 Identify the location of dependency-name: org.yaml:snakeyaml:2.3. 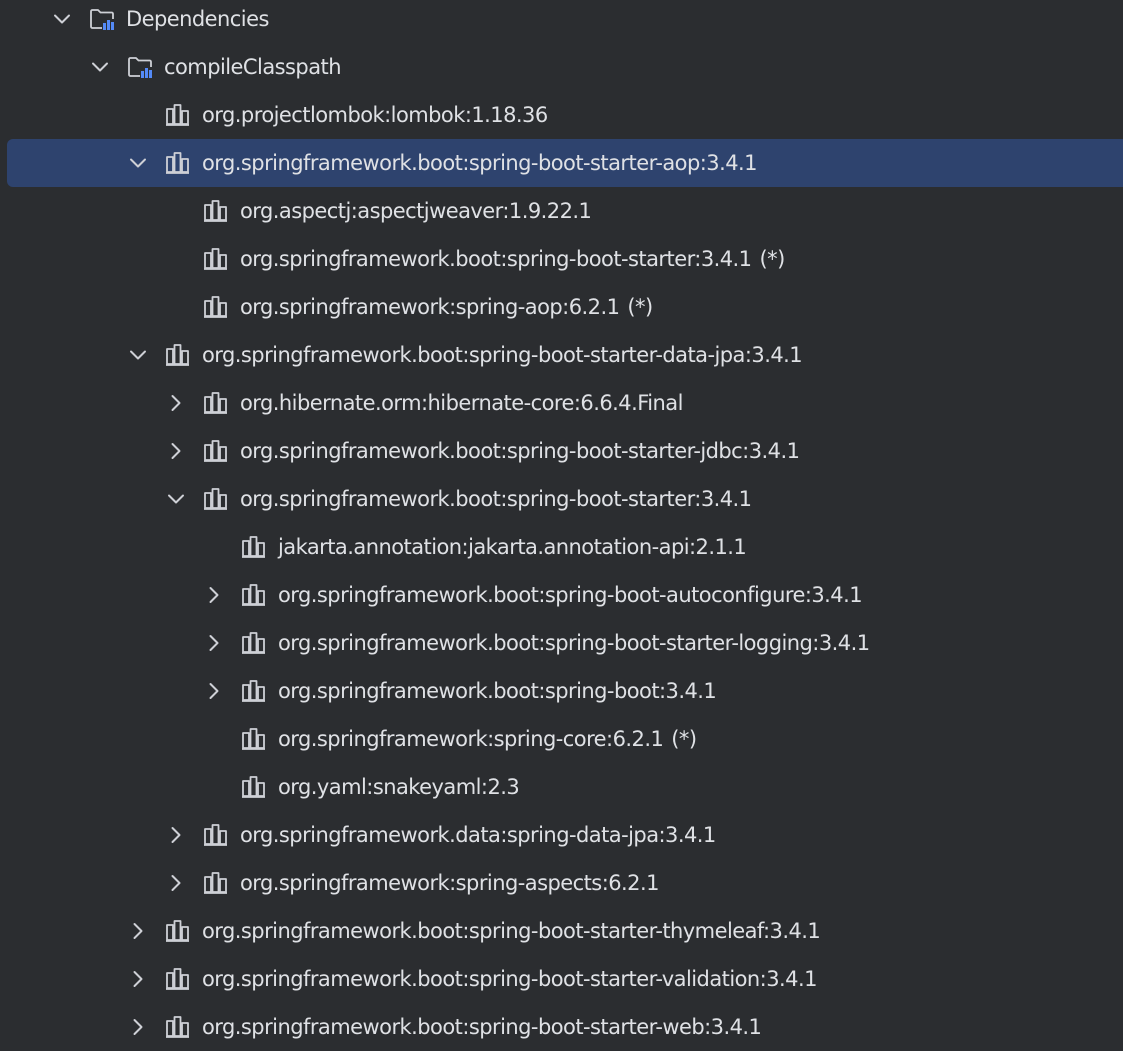
(399, 787).